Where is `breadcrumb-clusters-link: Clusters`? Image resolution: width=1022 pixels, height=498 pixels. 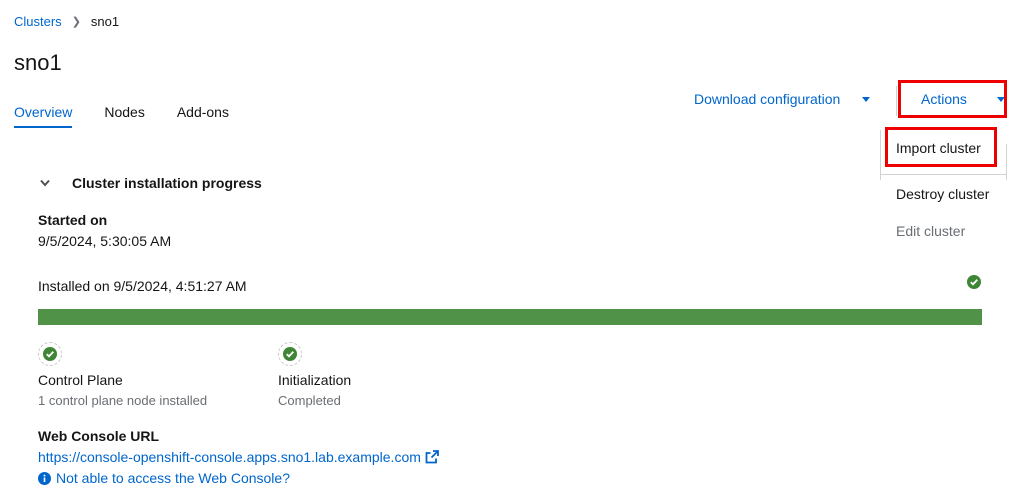 breadcrumb-clusters-link: Clusters is located at coordinates (38, 21).